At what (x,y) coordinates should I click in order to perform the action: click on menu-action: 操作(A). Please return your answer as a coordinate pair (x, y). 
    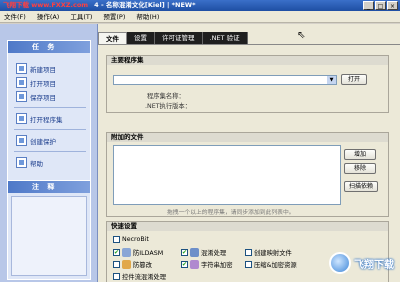
    Looking at the image, I should click on (48, 16).